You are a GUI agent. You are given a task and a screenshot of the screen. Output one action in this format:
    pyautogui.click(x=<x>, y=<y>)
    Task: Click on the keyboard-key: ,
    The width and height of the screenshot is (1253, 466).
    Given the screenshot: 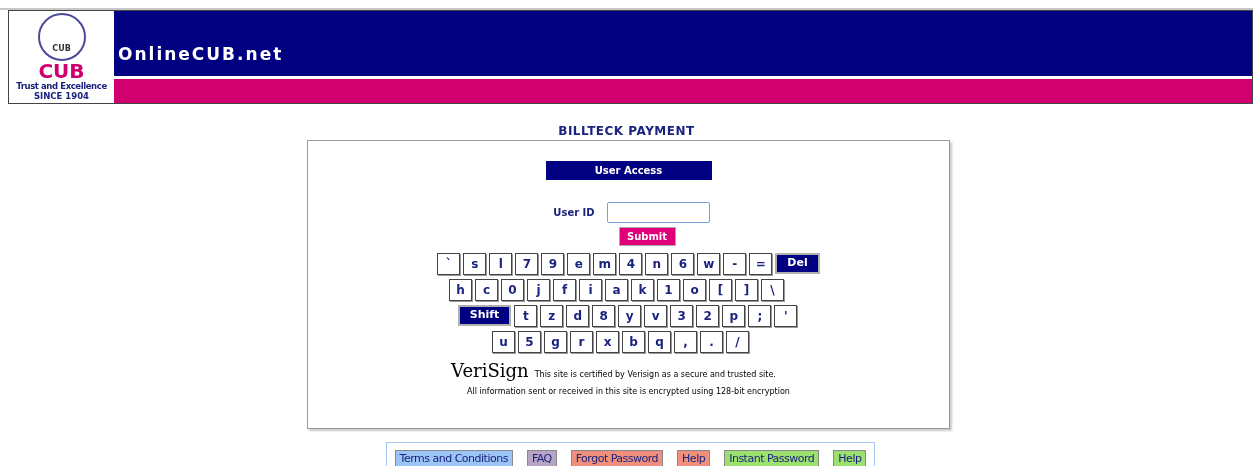 What is the action you would take?
    pyautogui.click(x=685, y=342)
    